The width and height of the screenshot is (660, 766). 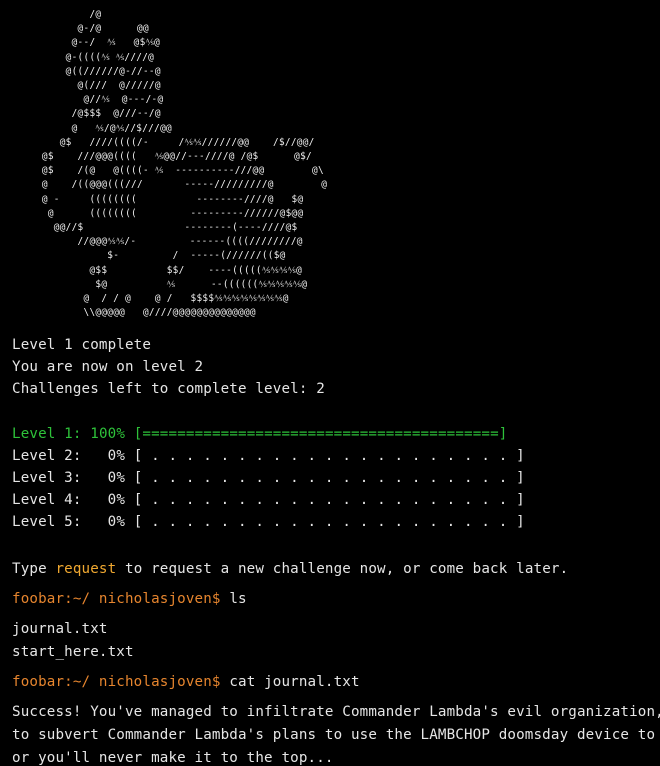 I want to click on level-complete-message: Level 1 complete, so click(x=82, y=345).